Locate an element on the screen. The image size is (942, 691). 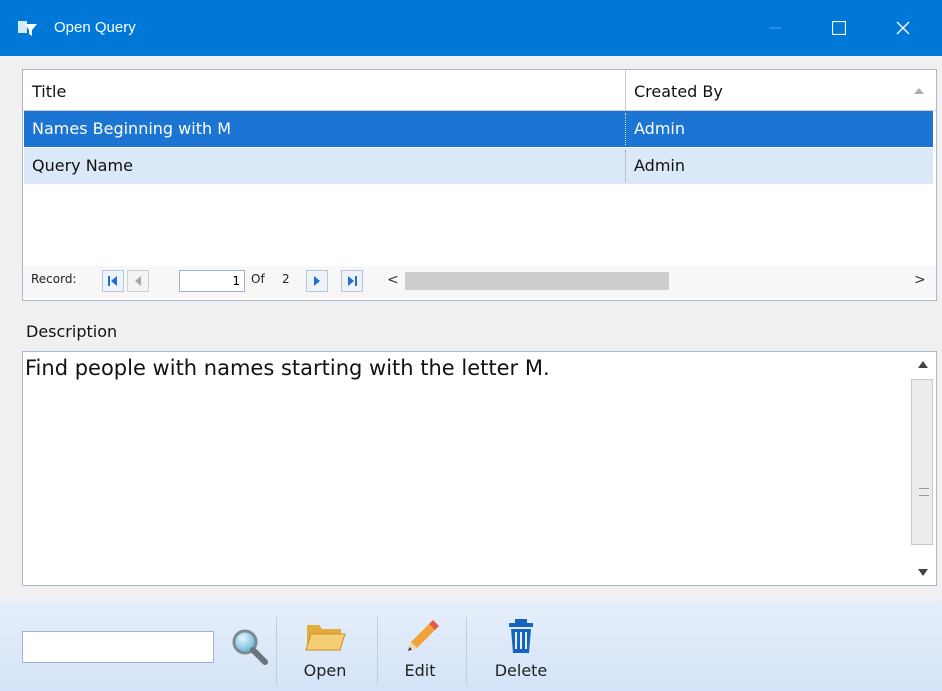
scroll-right-icon: > is located at coordinates (920, 280).